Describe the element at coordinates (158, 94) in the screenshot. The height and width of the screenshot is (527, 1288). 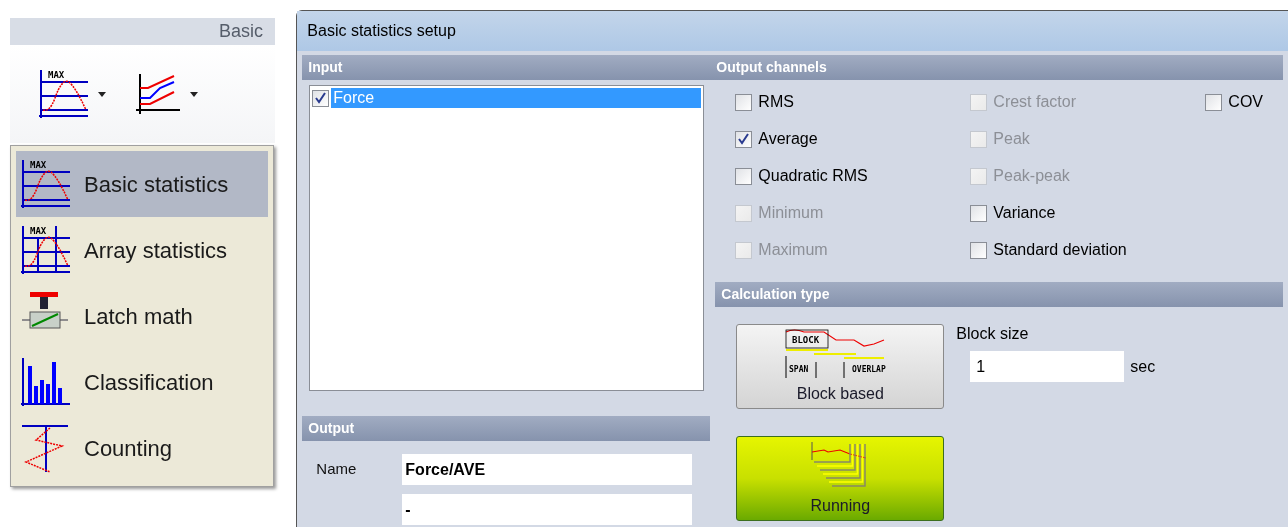
I see `line-chart-icon` at that location.